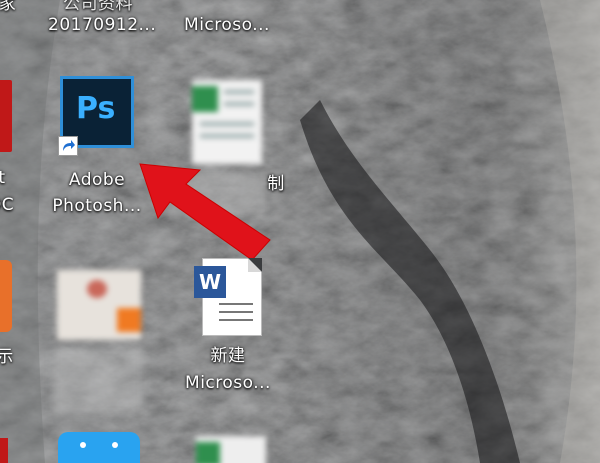 The width and height of the screenshot is (600, 463). I want to click on word-badge-icon: W, so click(210, 282).